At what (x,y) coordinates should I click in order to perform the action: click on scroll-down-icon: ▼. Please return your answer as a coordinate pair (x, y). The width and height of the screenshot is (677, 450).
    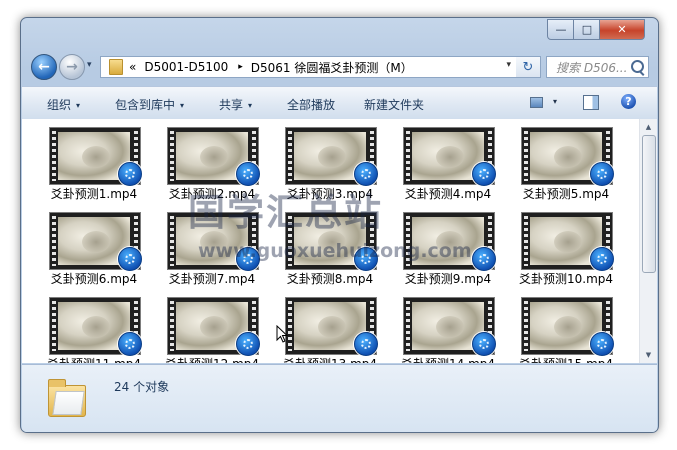
    Looking at the image, I should click on (648, 355).